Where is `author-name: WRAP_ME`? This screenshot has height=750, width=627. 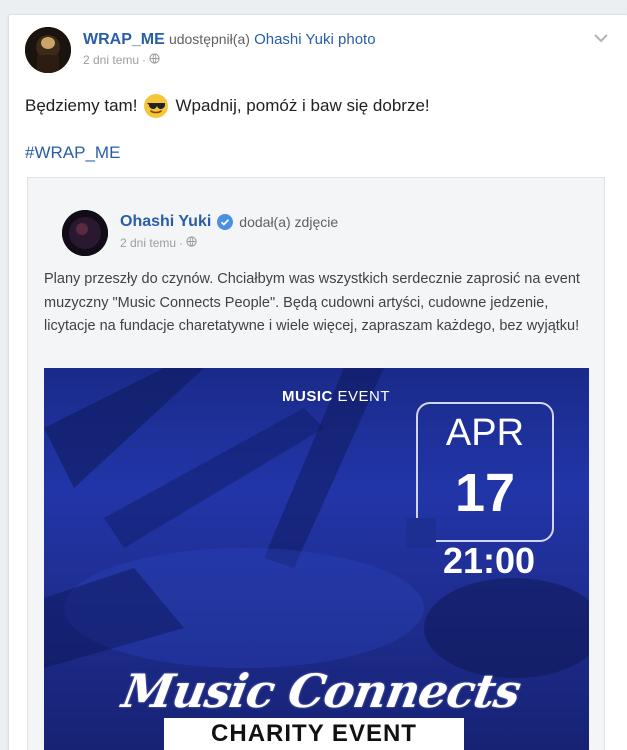
author-name: WRAP_ME is located at coordinates (124, 39).